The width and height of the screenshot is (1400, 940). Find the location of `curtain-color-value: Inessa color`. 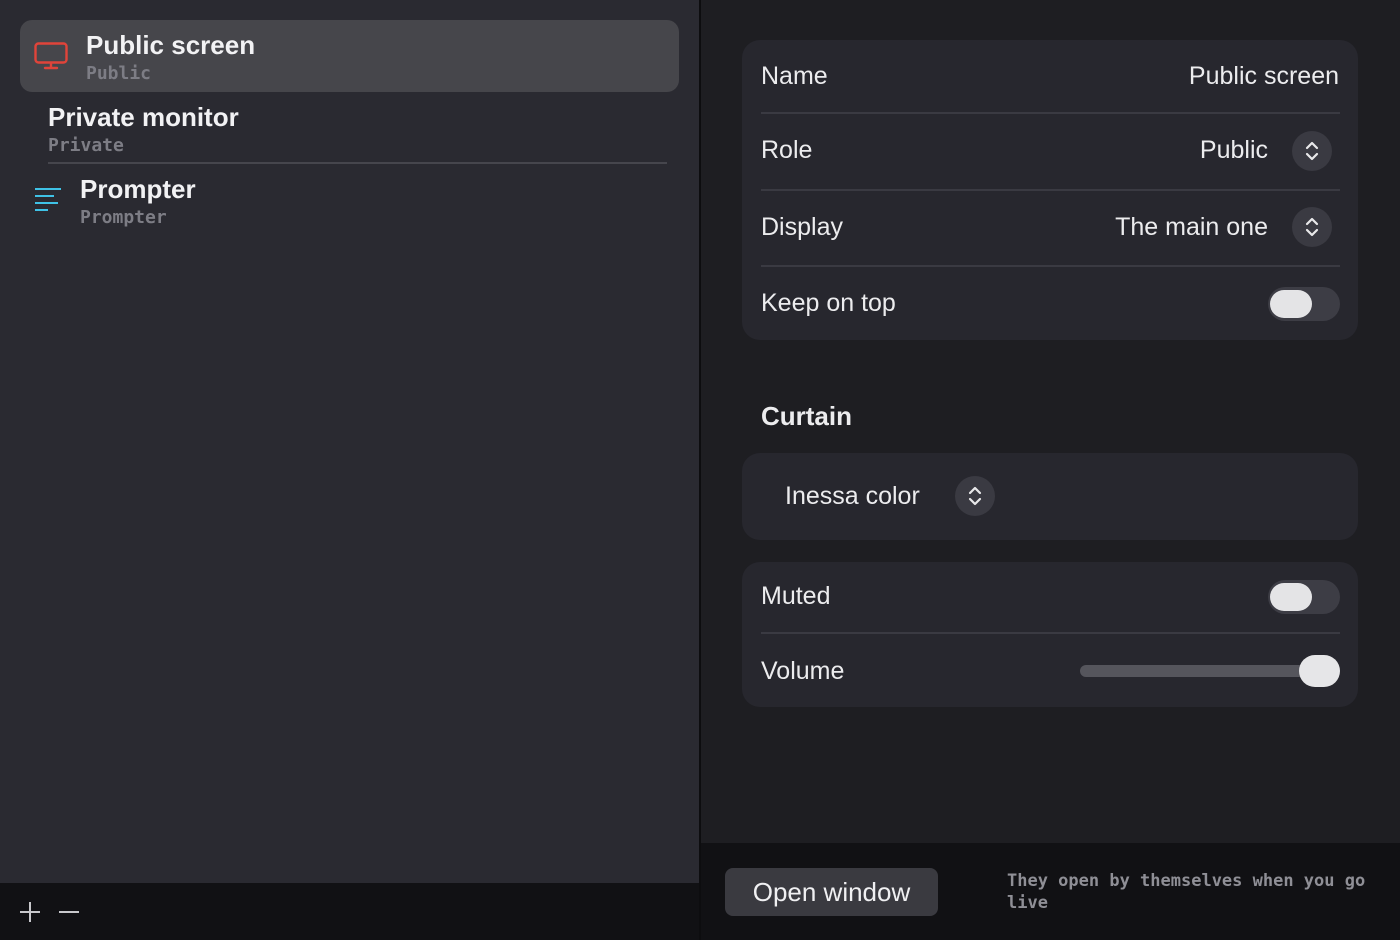

curtain-color-value: Inessa color is located at coordinates (852, 496).